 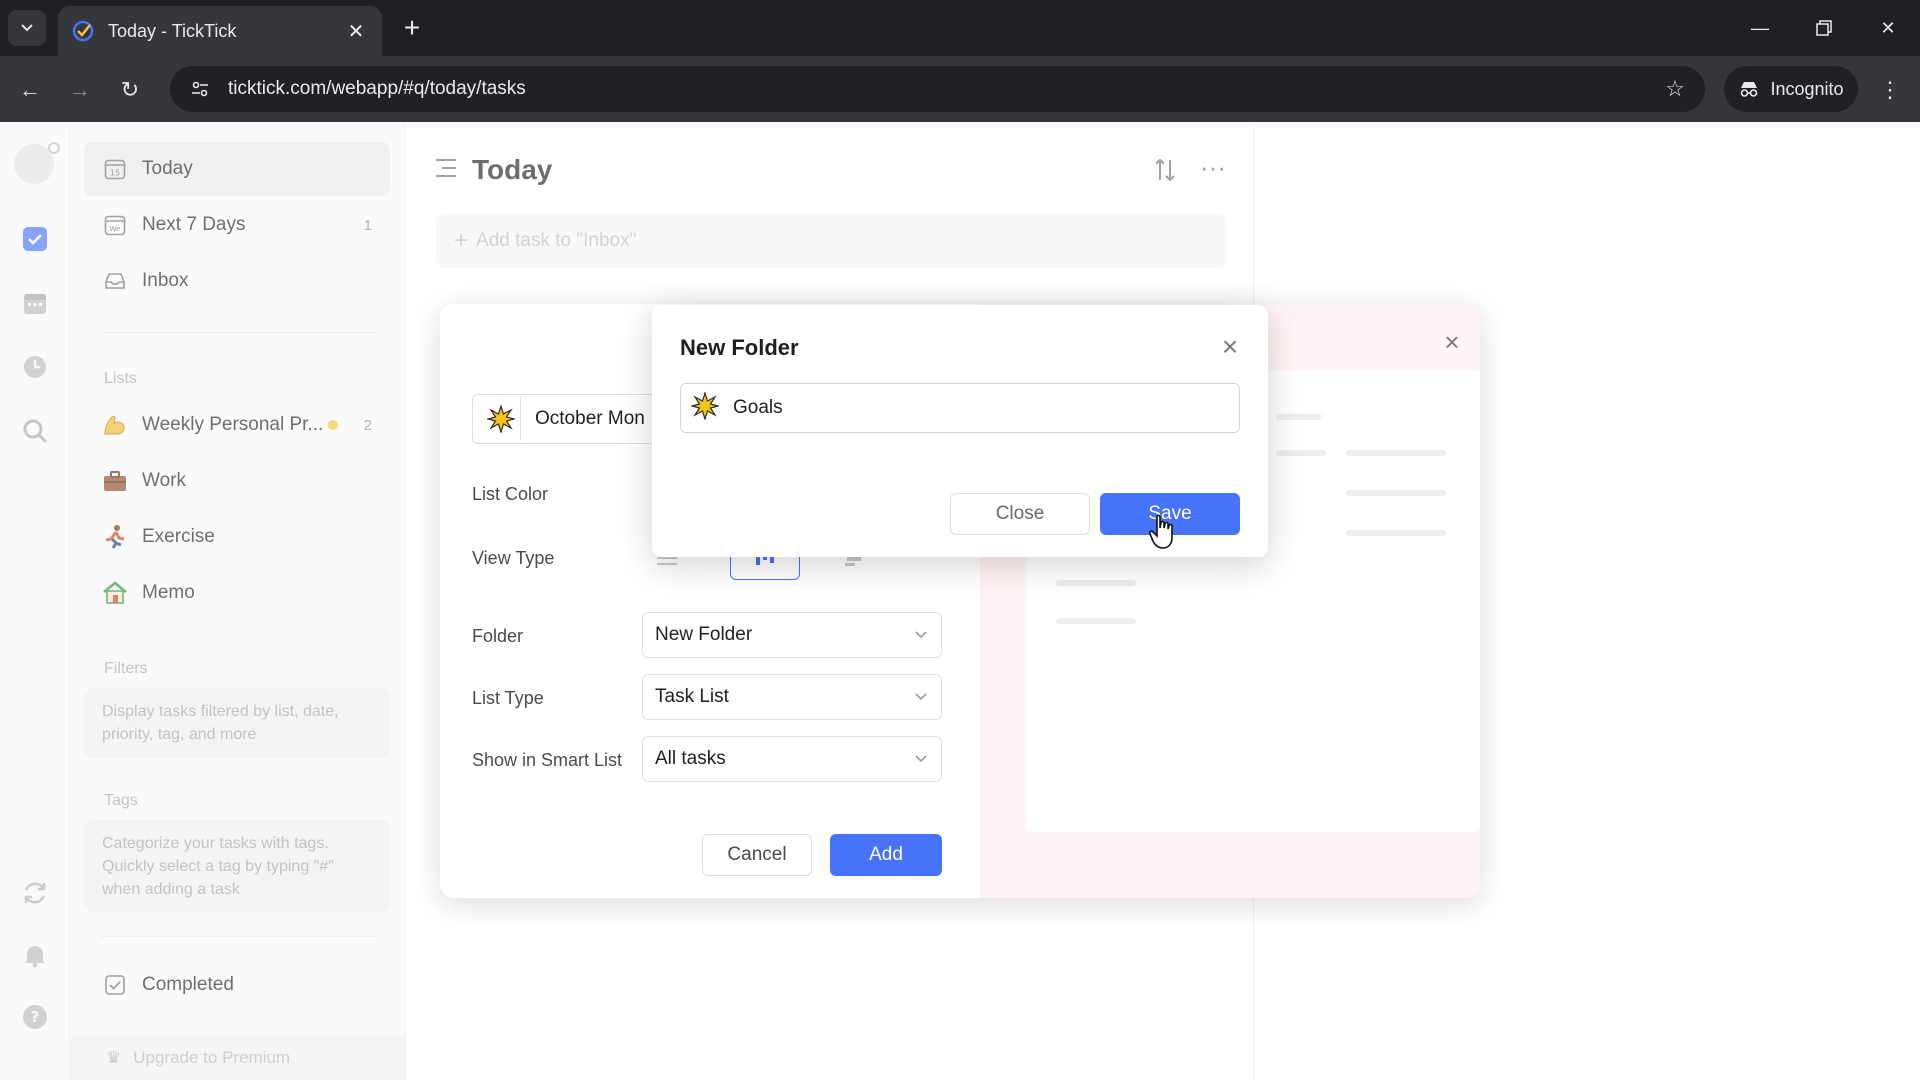 What do you see at coordinates (942, 89) in the screenshot?
I see `url-text: ticktick.com/webapp/#q/today/tasks` at bounding box center [942, 89].